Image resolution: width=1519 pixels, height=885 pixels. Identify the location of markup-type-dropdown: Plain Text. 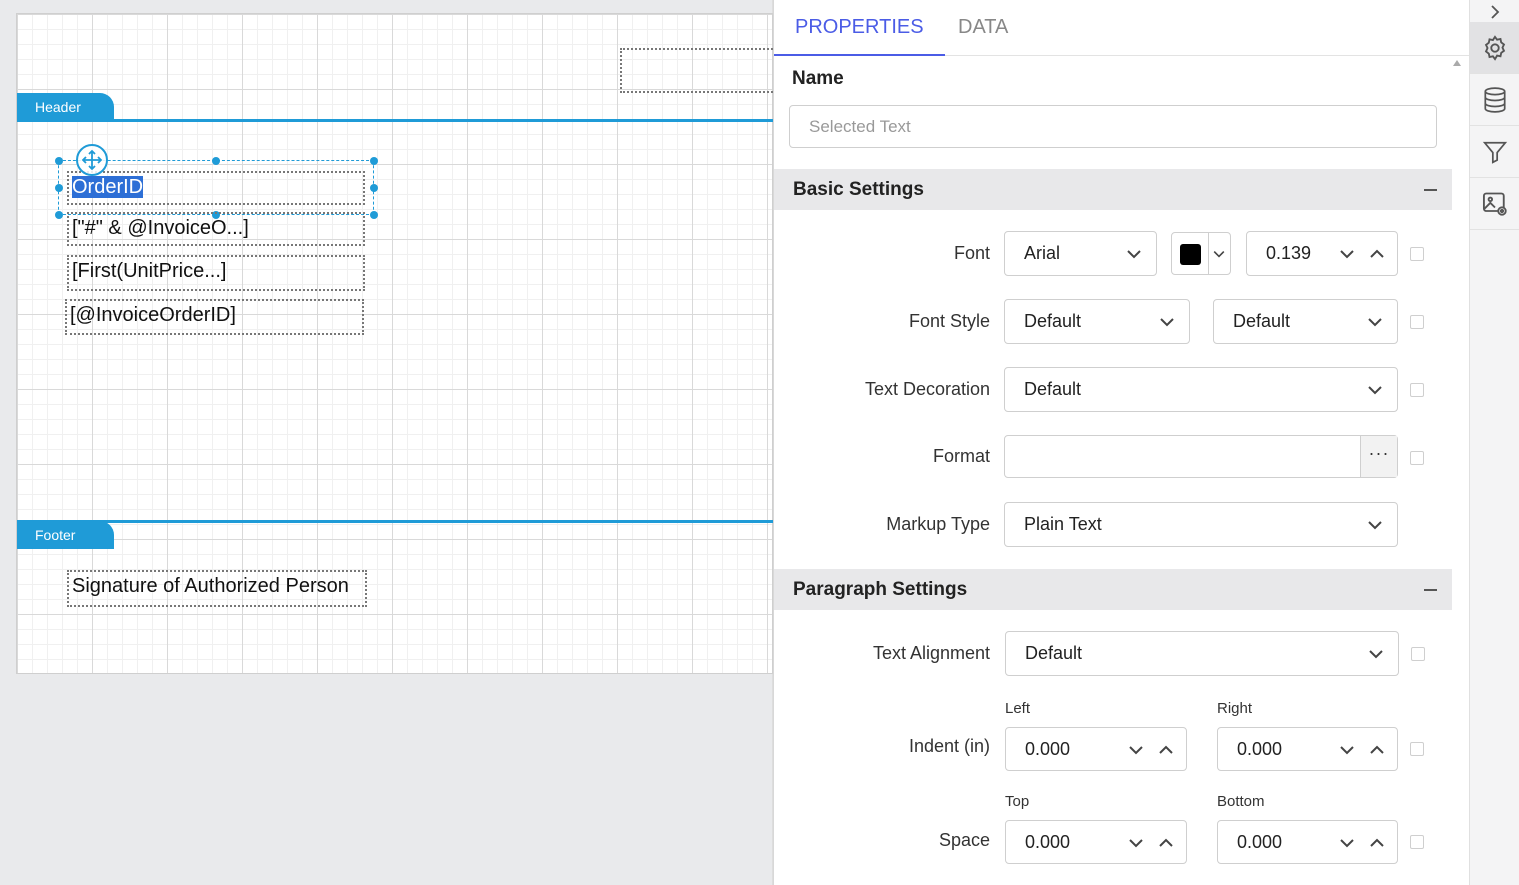
(1201, 524).